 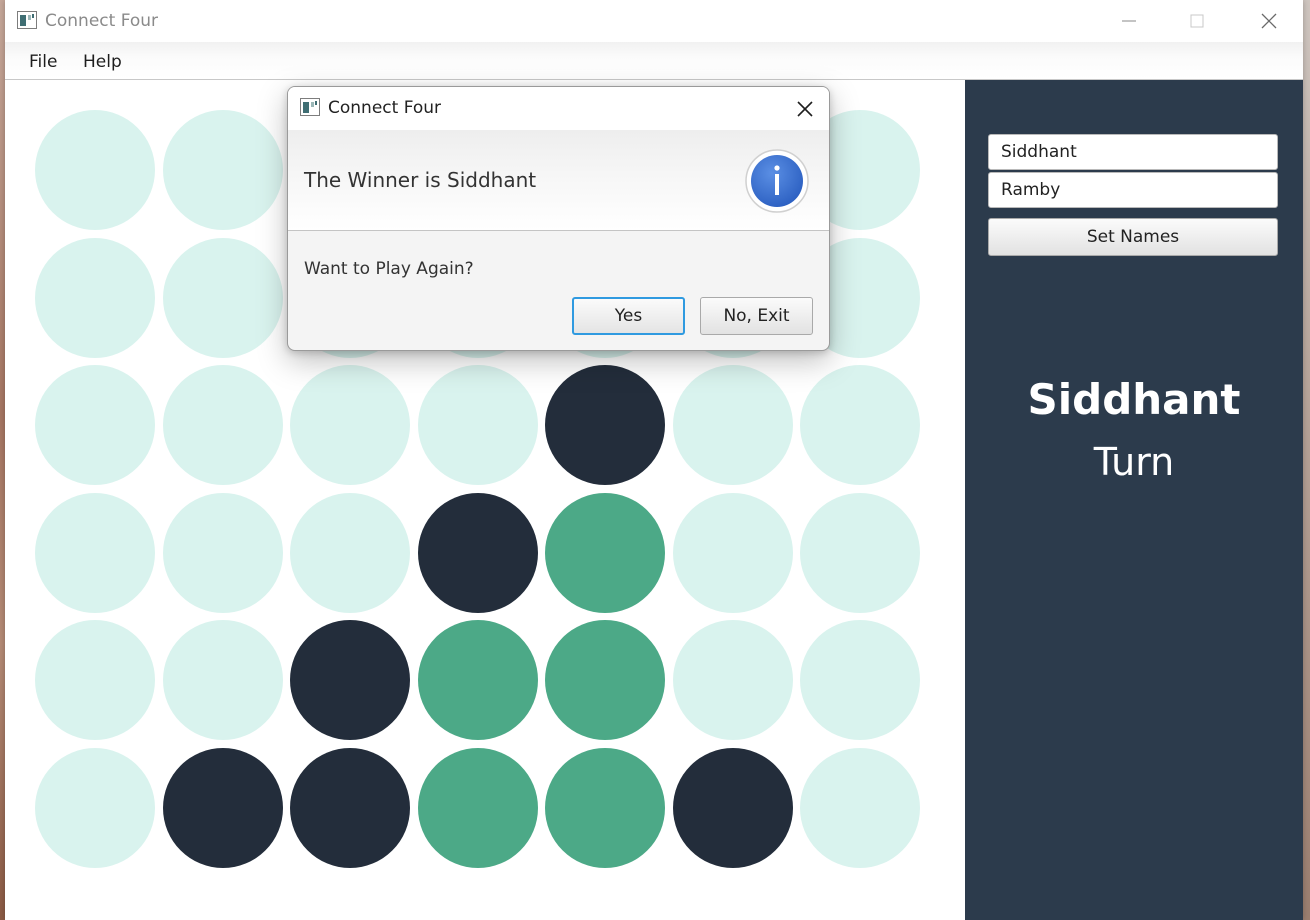 I want to click on maximize-button, so click(x=1197, y=21).